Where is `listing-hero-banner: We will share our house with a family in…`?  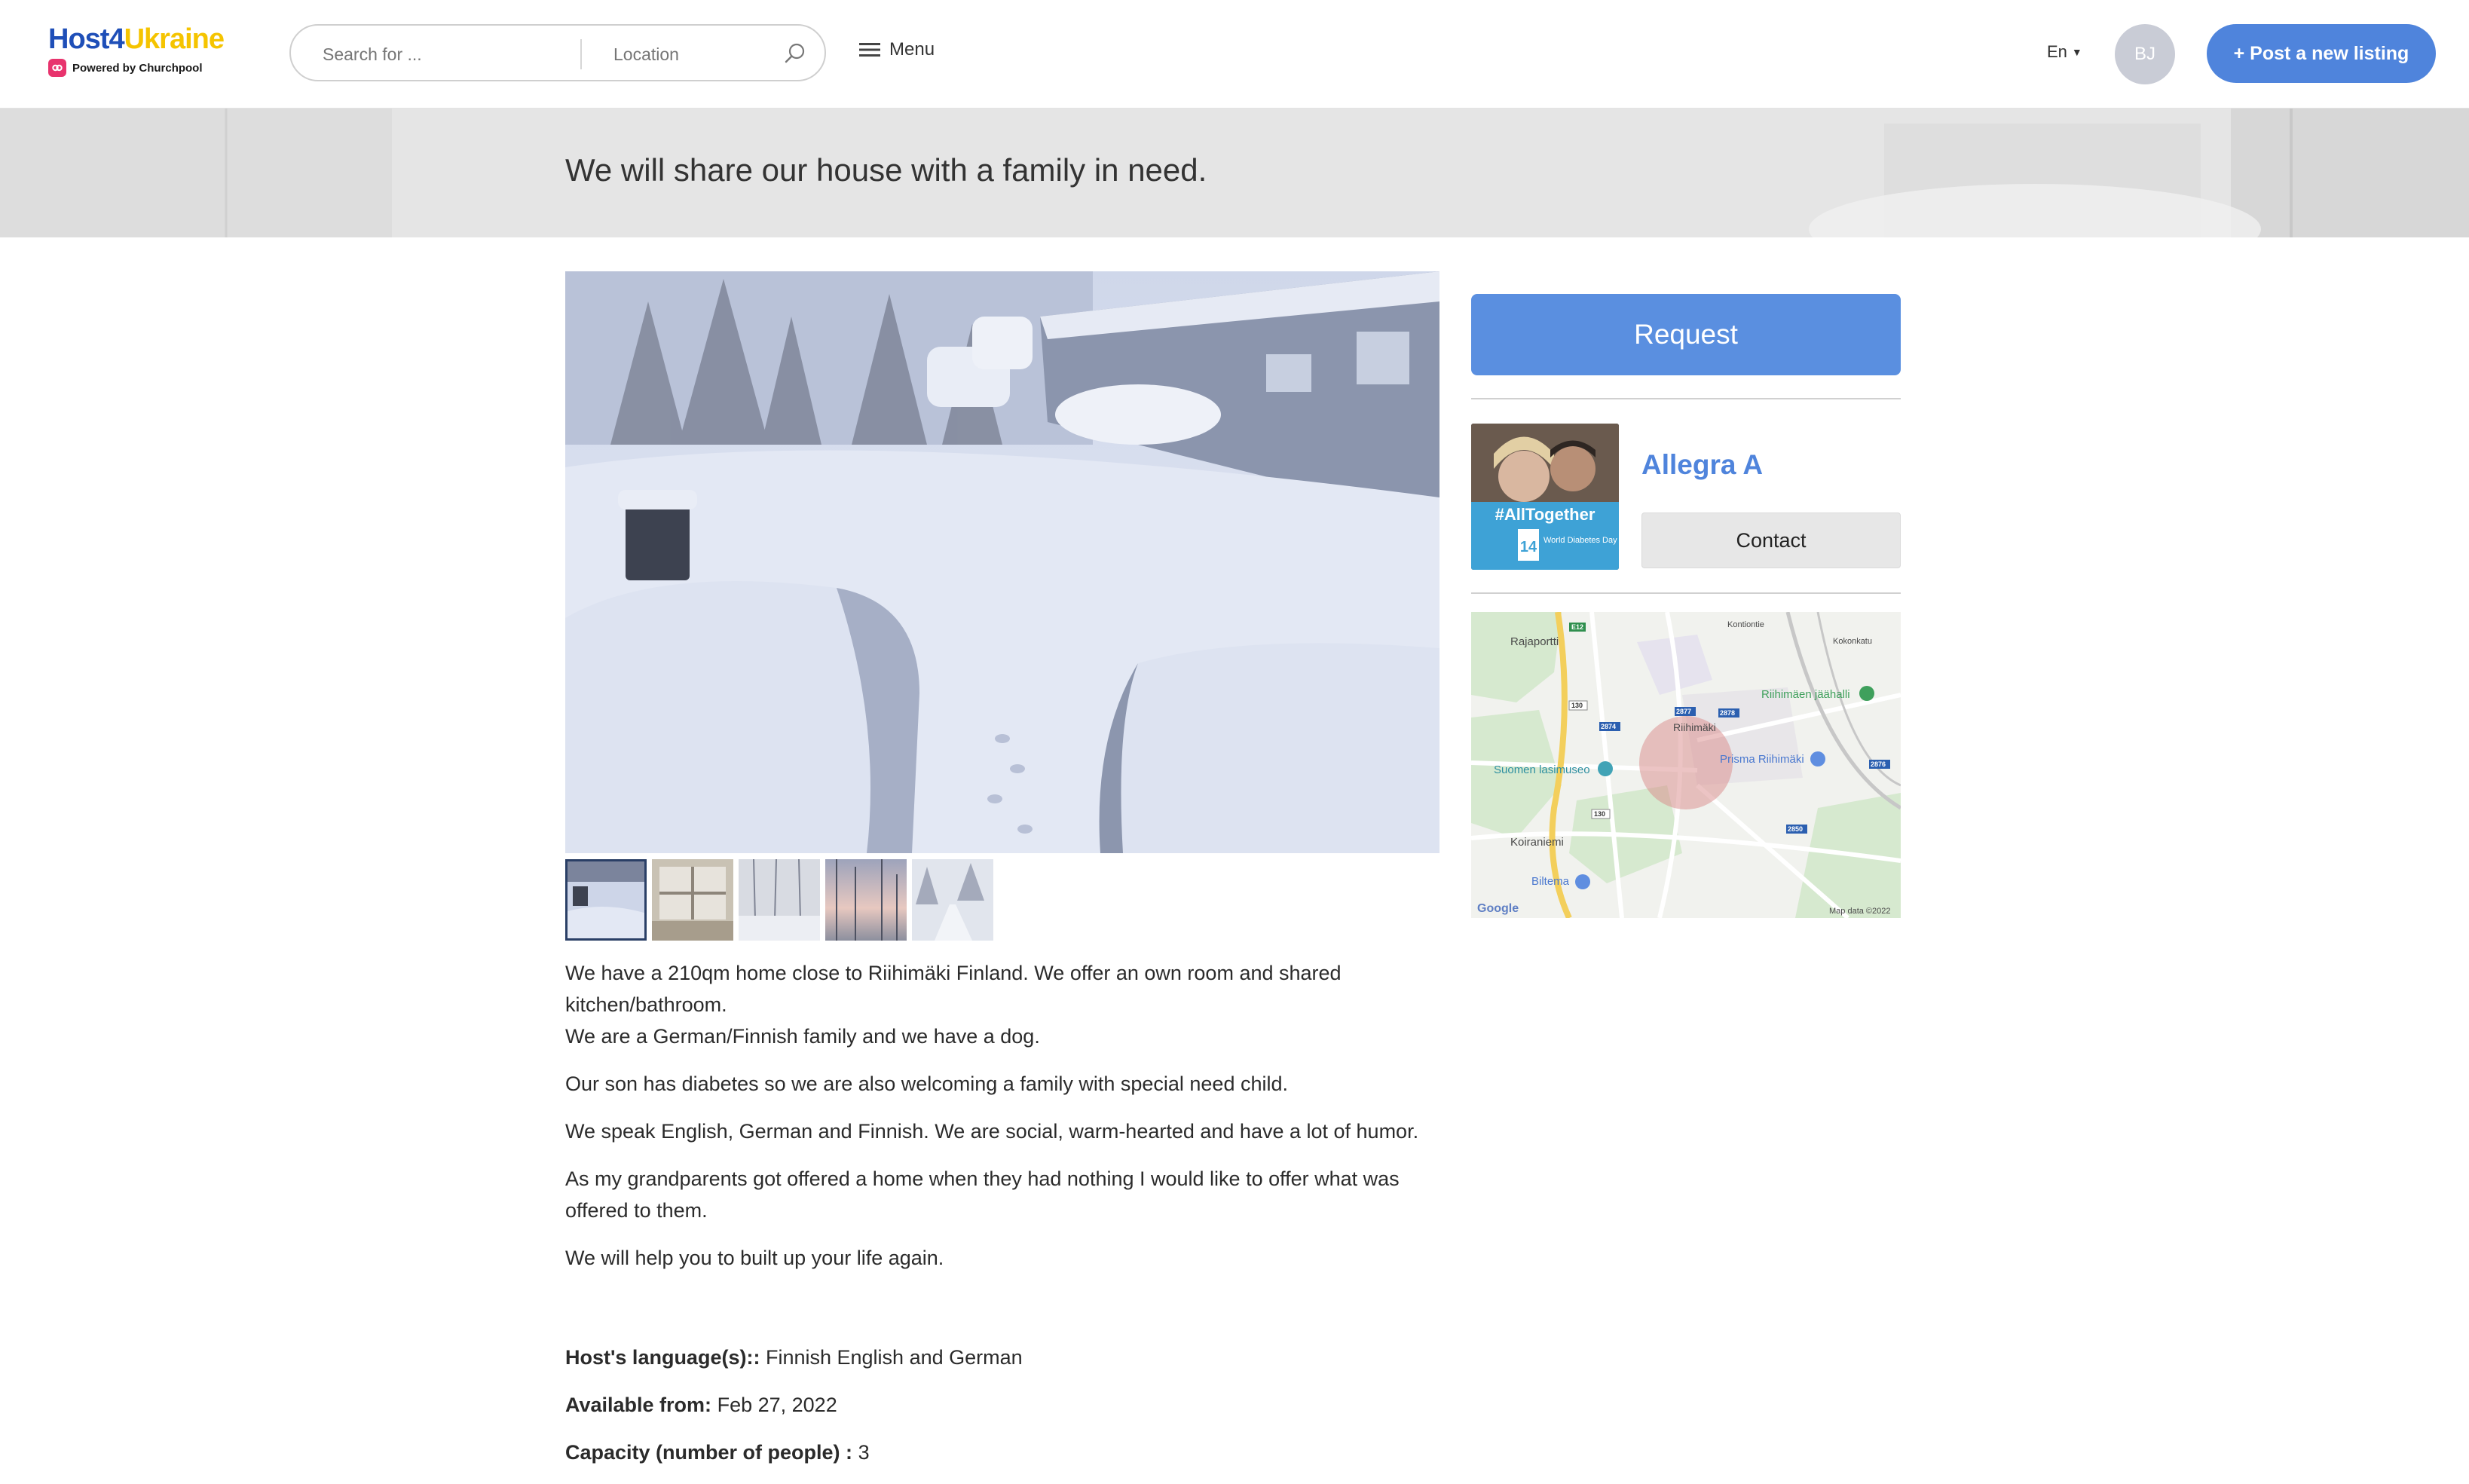
listing-hero-banner: We will share our house with a family in… is located at coordinates (1234, 173).